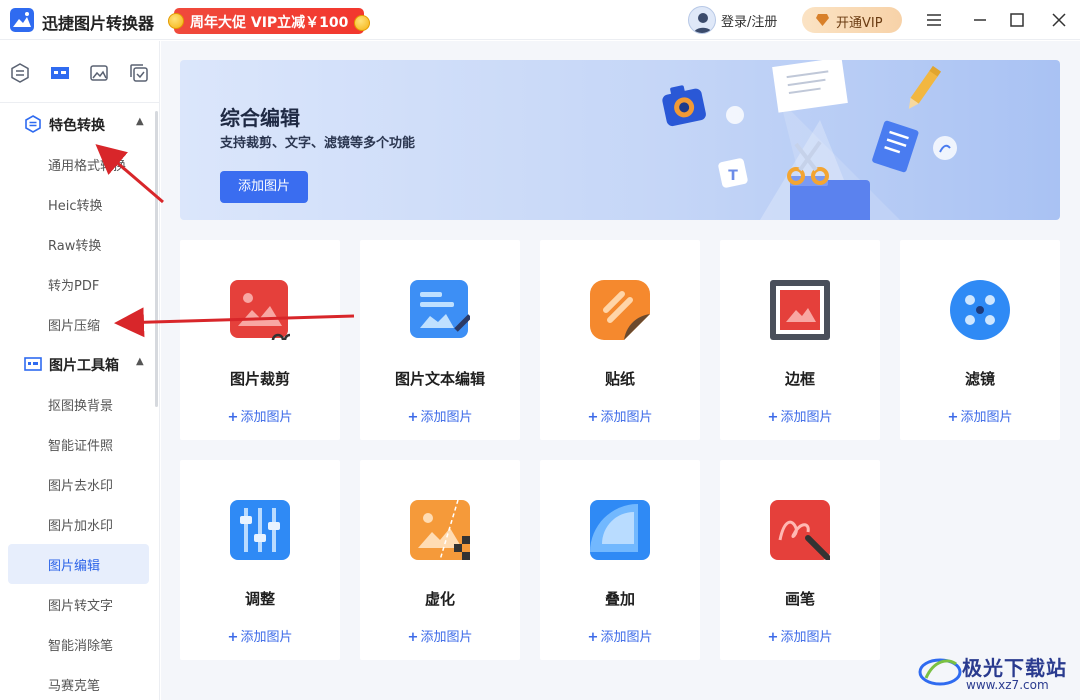 The height and width of the screenshot is (700, 1080). I want to click on promo-text: 周年大促 VIP立减￥100, so click(269, 23).